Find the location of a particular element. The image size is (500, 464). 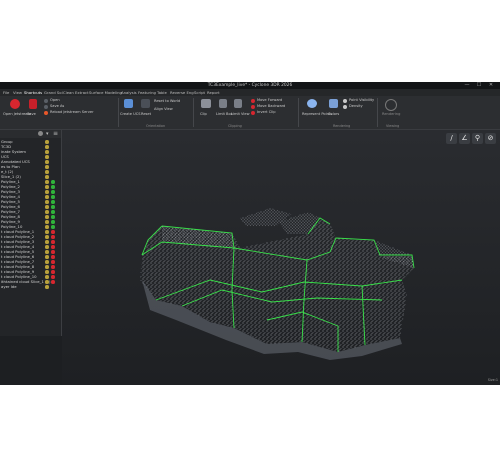

search-icon is located at coordinates (40, 133).